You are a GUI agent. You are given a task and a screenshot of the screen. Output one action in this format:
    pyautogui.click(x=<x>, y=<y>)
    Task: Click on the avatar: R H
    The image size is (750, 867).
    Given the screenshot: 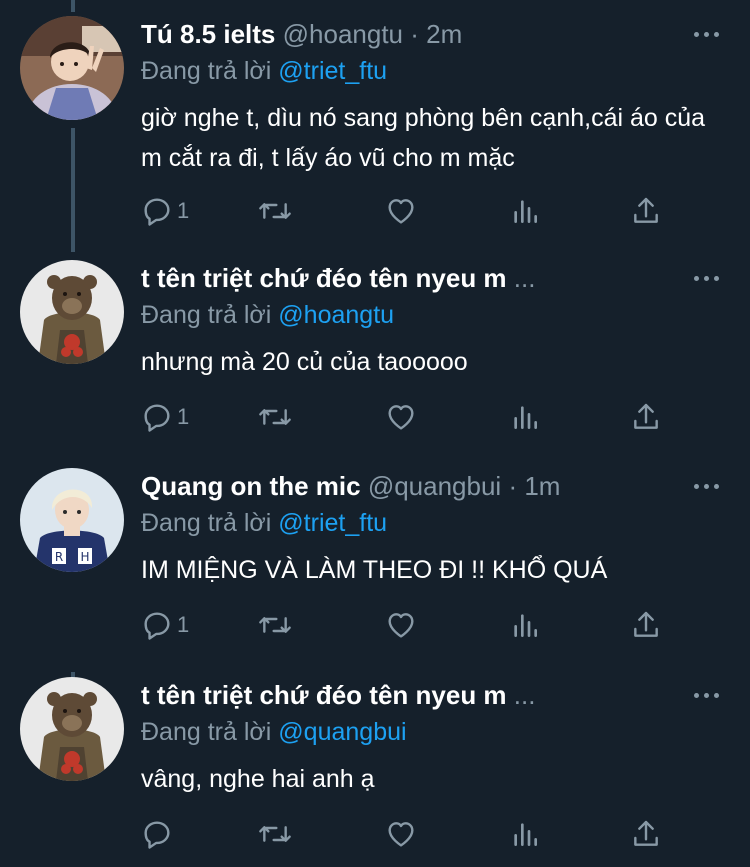 What is the action you would take?
    pyautogui.click(x=72, y=520)
    